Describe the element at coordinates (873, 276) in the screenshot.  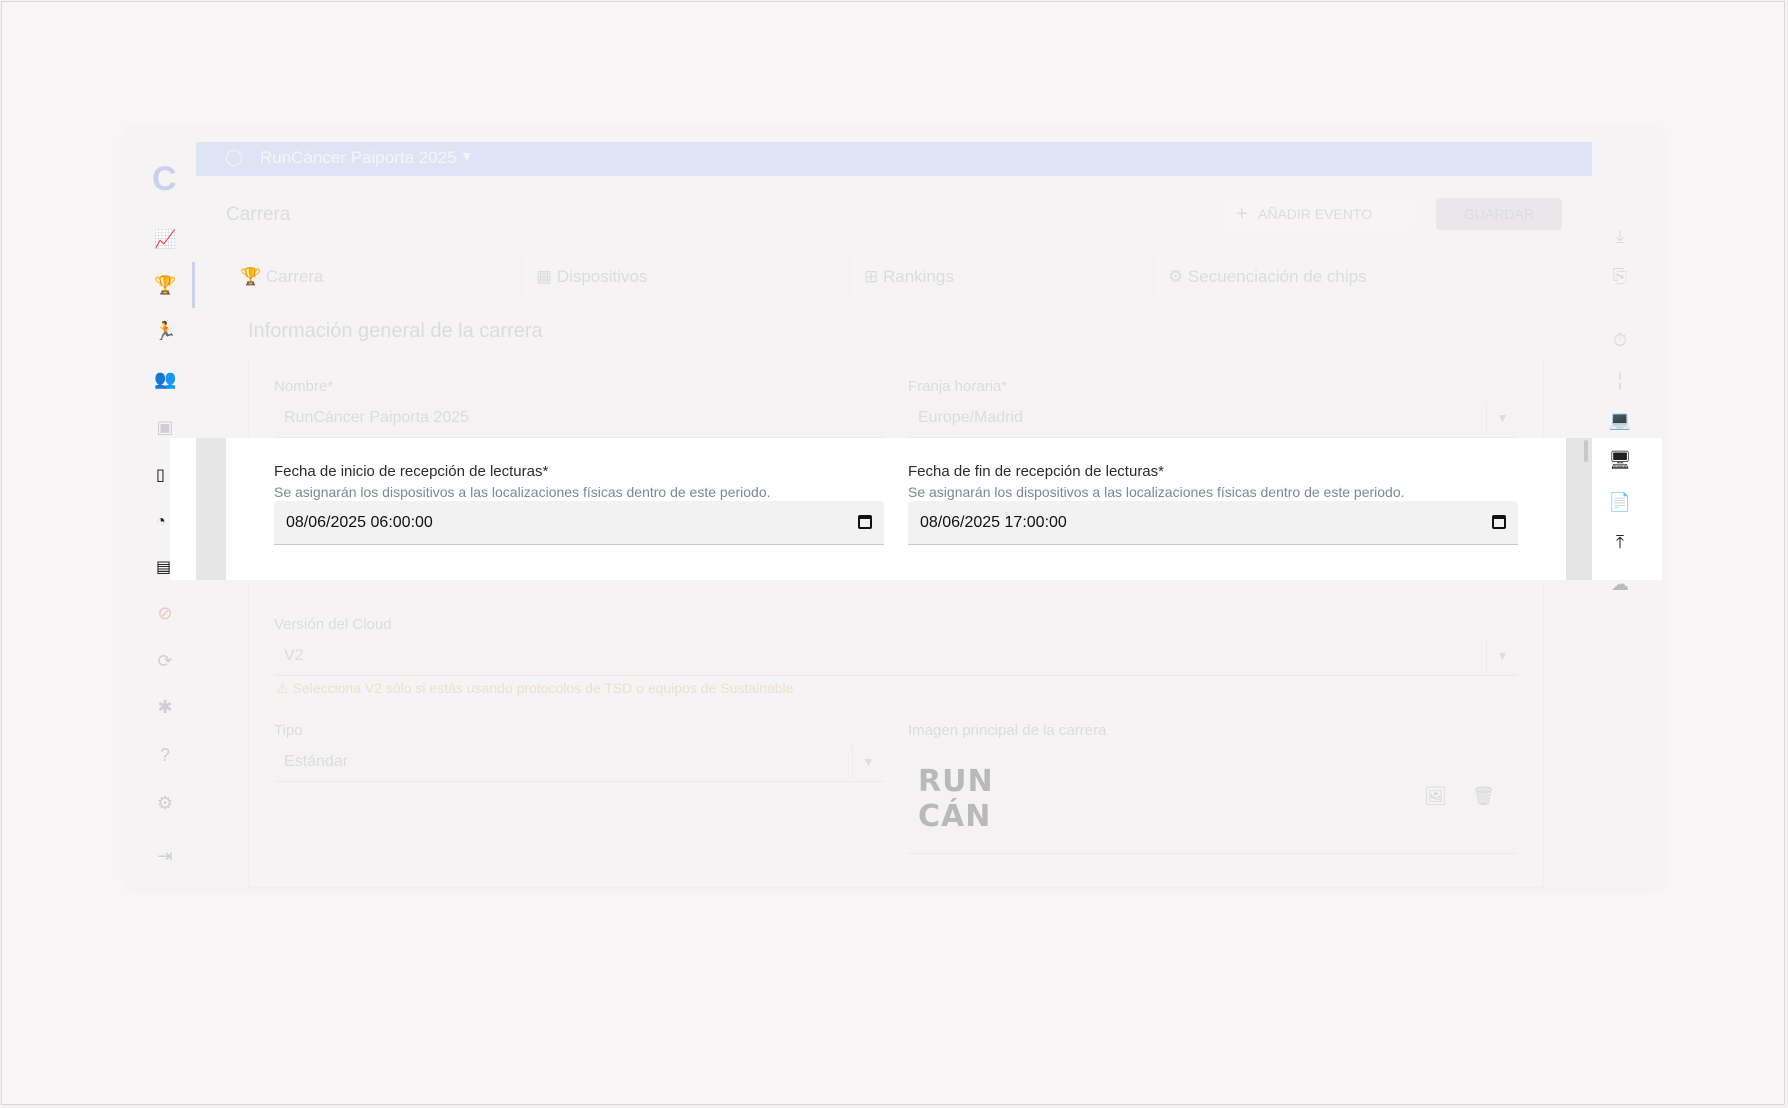
I see `hierarchy-icon: ⊞` at that location.